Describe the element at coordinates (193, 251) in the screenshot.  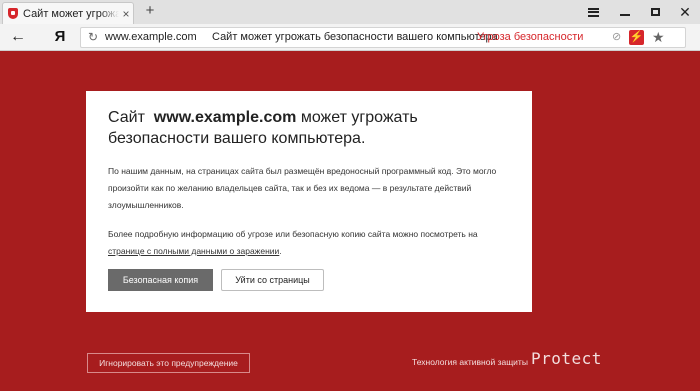
I see `infection-details-link: странице с полными данными о заражении` at that location.